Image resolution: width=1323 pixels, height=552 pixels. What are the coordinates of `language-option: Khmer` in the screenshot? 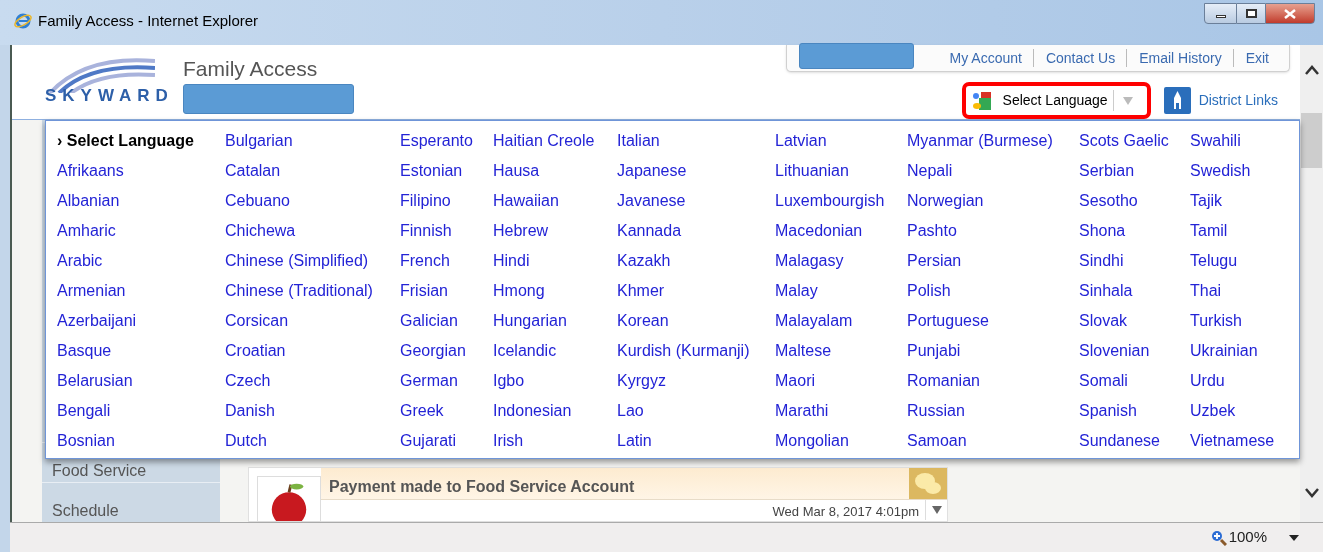 It's located at (696, 291).